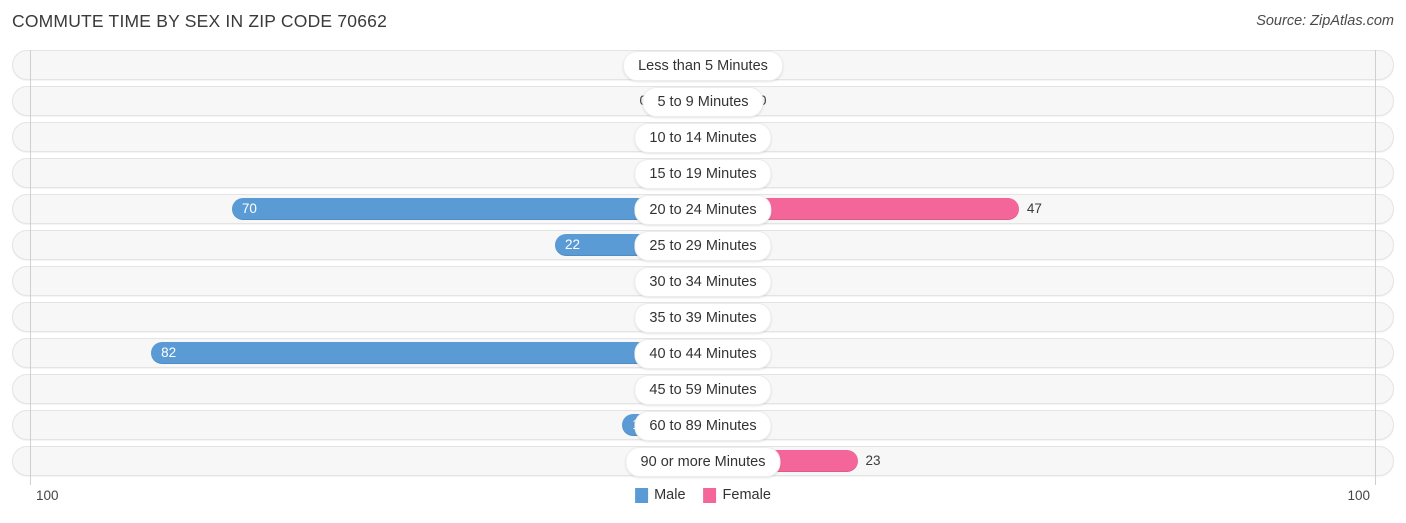 The image size is (1406, 523). What do you see at coordinates (628, 101) in the screenshot?
I see `bar-value-male: 0` at bounding box center [628, 101].